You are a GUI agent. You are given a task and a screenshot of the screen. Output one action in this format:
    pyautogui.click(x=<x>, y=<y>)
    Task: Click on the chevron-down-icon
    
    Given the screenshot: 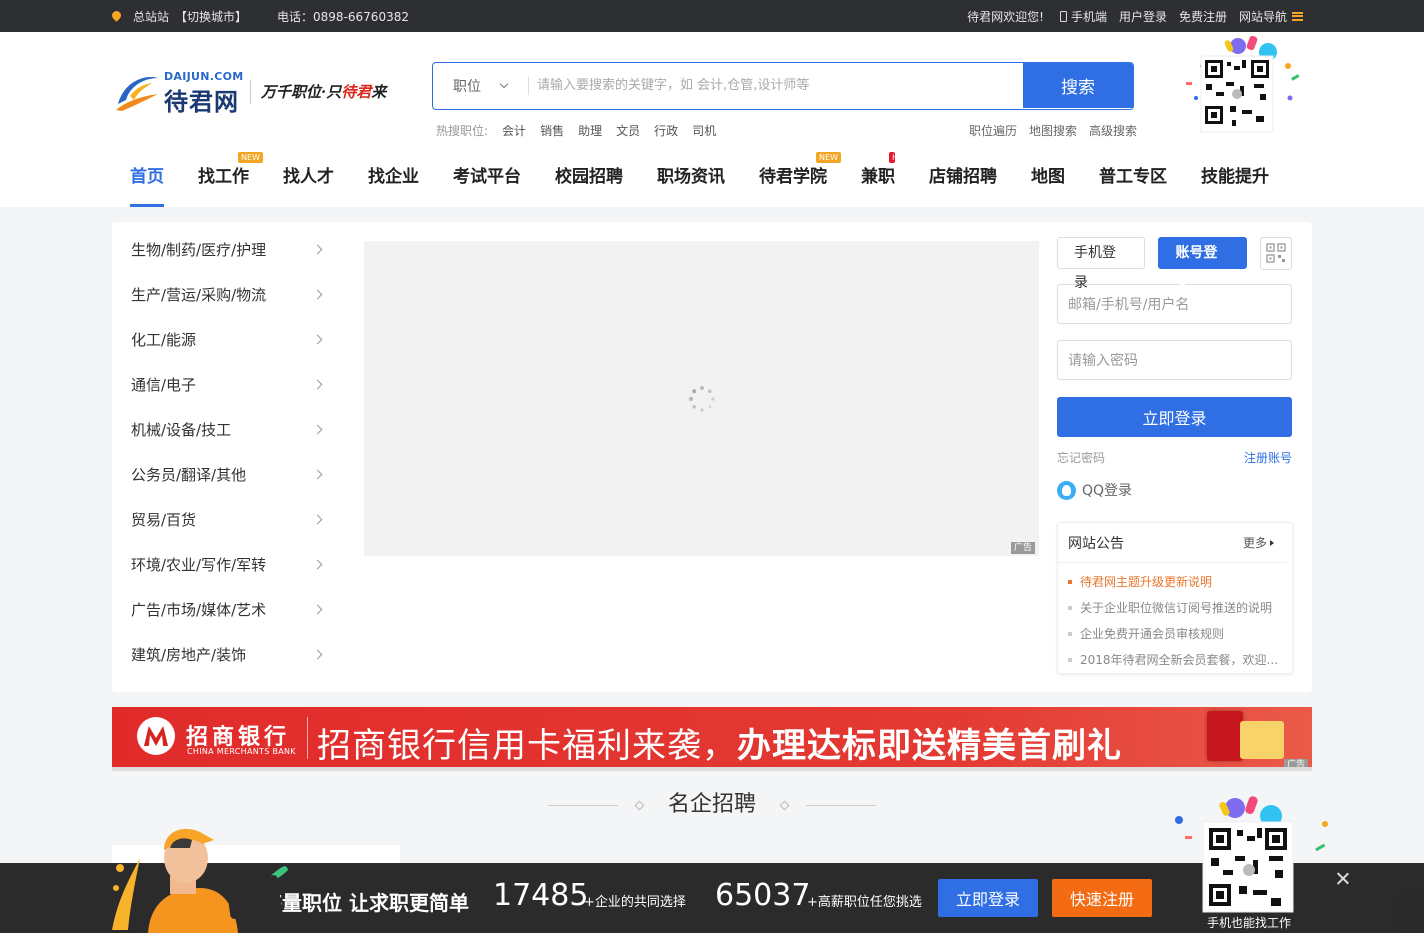 What is the action you would take?
    pyautogui.click(x=504, y=84)
    